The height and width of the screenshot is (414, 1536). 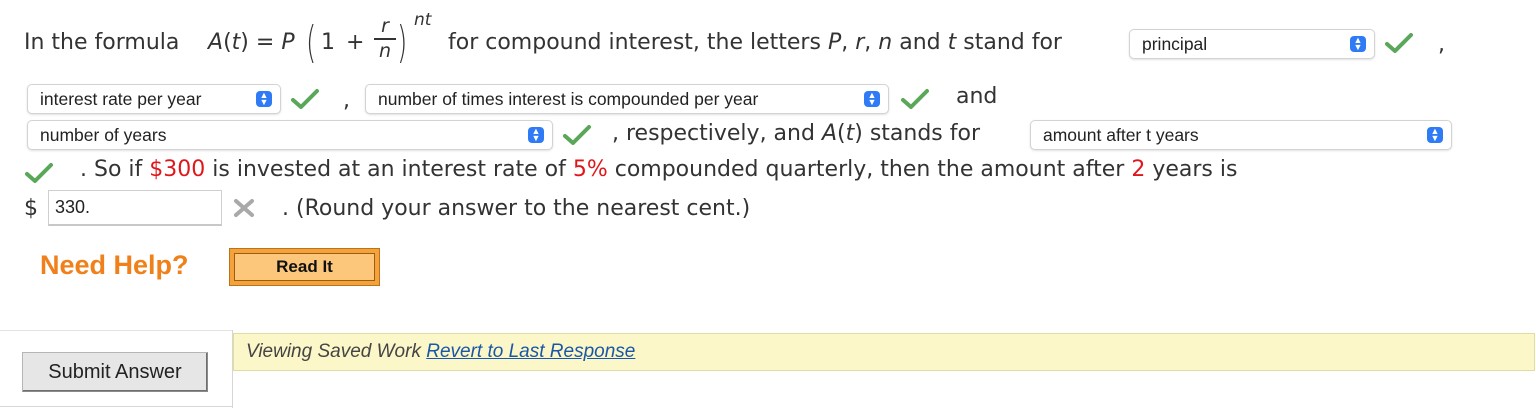 What do you see at coordinates (860, 42) in the screenshot?
I see `letter-r: r` at bounding box center [860, 42].